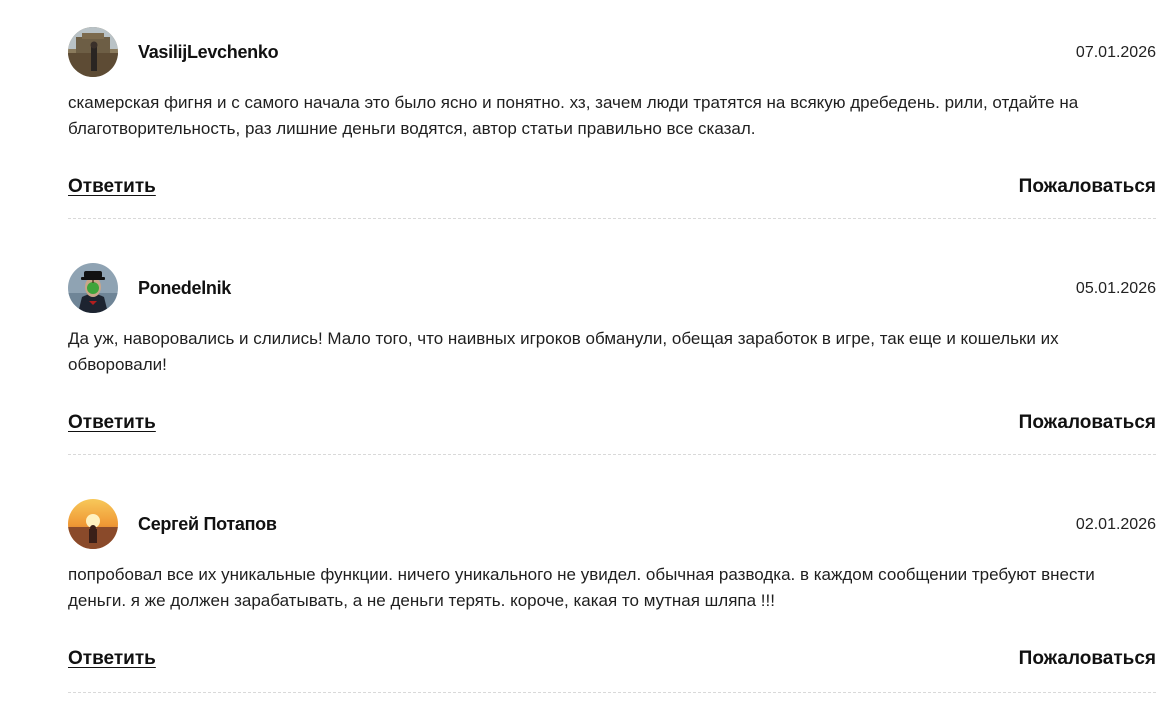 This screenshot has height=724, width=1172. What do you see at coordinates (208, 52) in the screenshot?
I see `comment-author: VasilijLevchenko` at bounding box center [208, 52].